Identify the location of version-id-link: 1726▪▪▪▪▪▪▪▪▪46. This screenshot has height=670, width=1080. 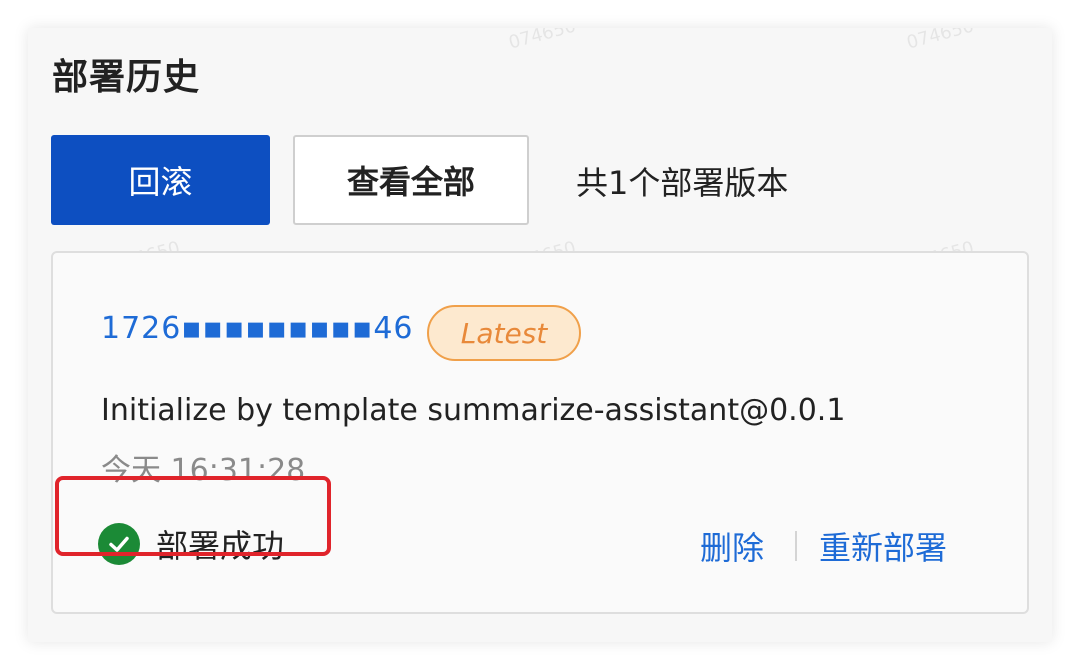
(257, 328).